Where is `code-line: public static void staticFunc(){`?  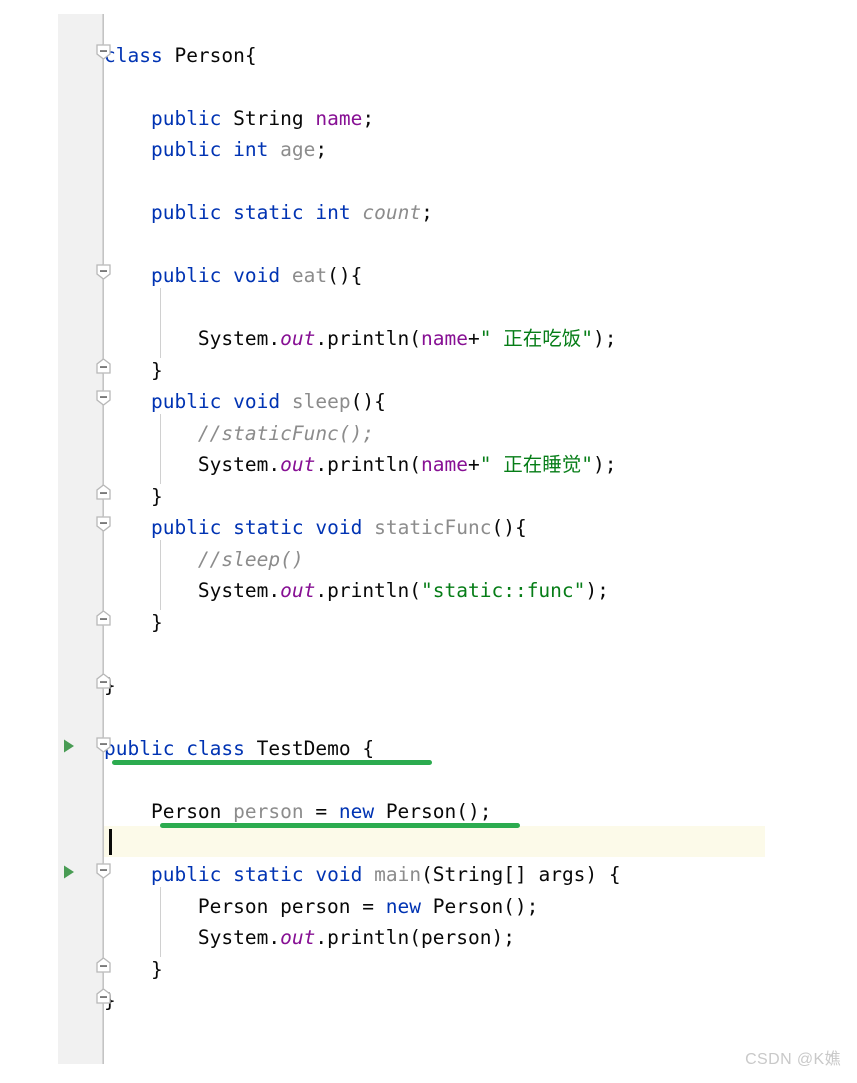 code-line: public static void staticFunc(){ is located at coordinates (315, 527).